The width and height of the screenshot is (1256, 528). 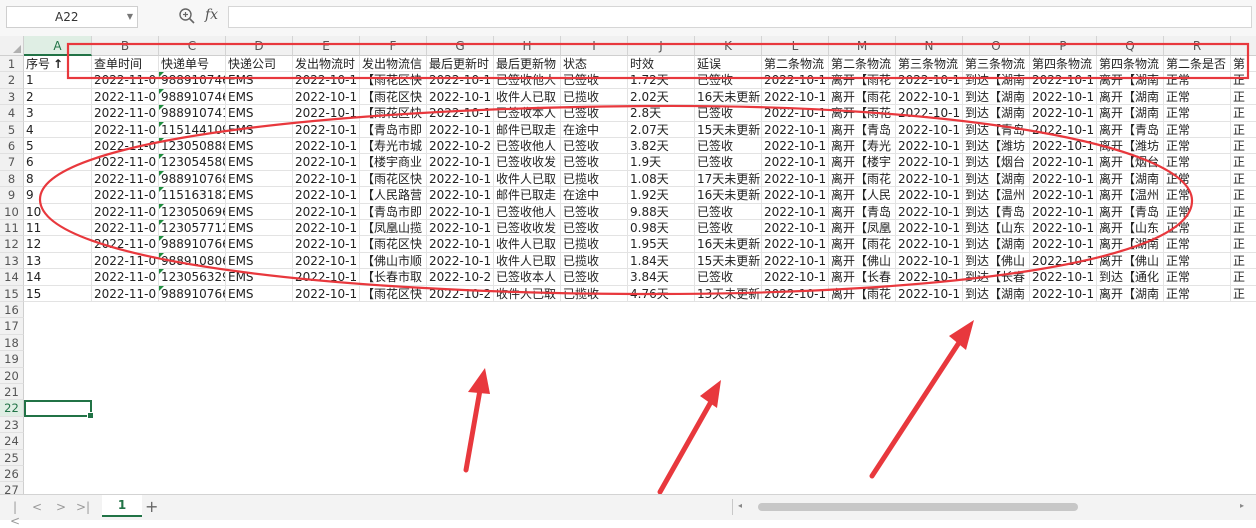 I want to click on table-cell: 【人民路营, so click(x=393, y=195).